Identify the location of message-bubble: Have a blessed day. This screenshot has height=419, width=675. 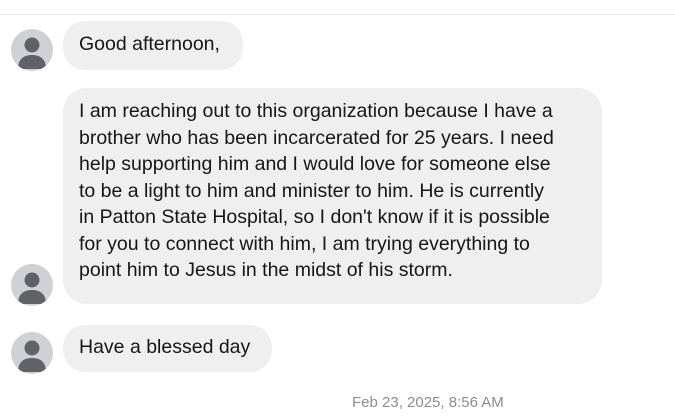
(167, 348).